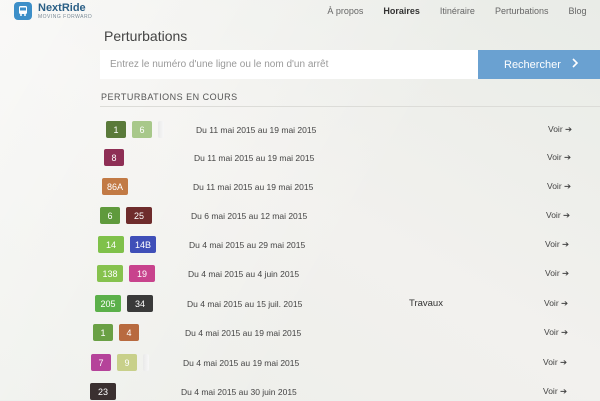 The image size is (600, 401). What do you see at coordinates (142, 273) in the screenshot?
I see `line-badge: 19` at bounding box center [142, 273].